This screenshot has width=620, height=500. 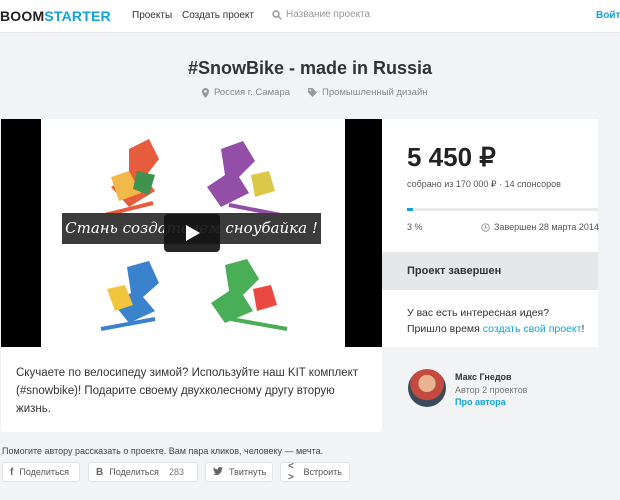 I want to click on vk-share-count: 283, so click(x=176, y=472).